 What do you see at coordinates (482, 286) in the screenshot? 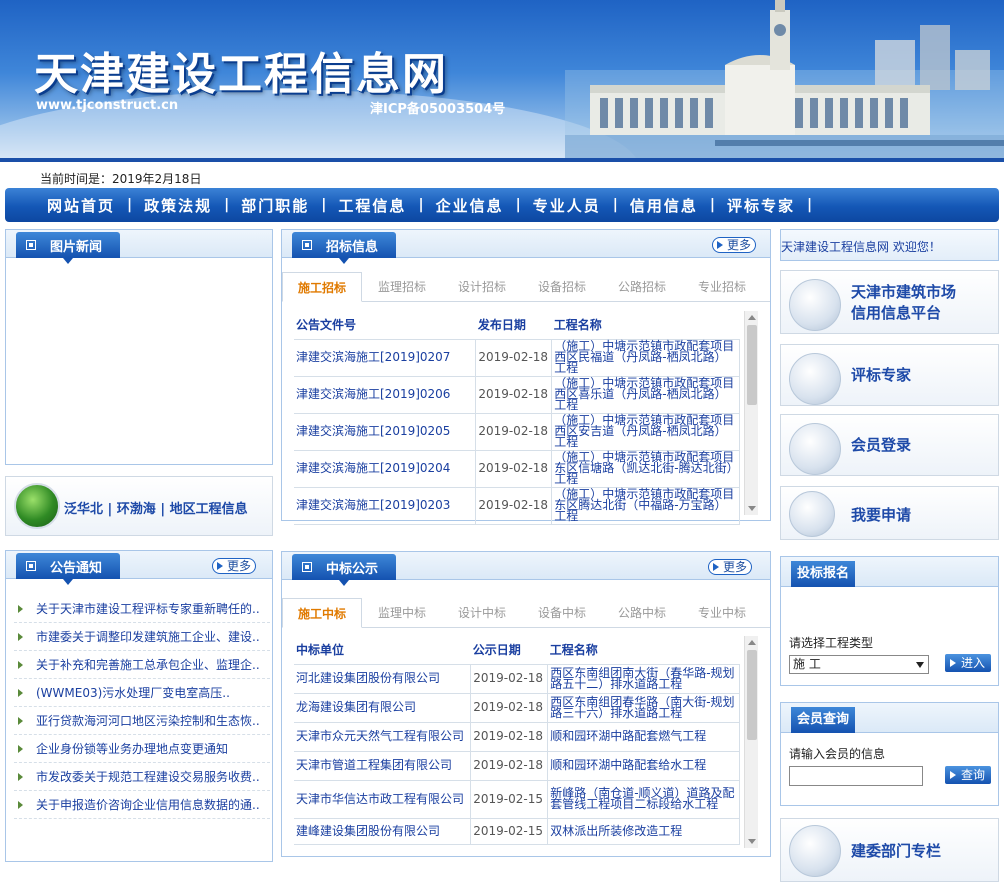
I see `subtab-design-bid: 设计招标` at bounding box center [482, 286].